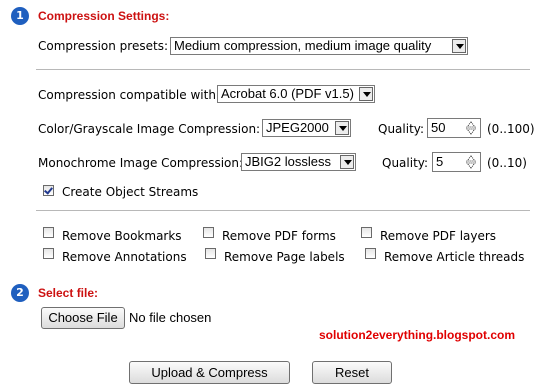 This screenshot has height=388, width=553. Describe the element at coordinates (456, 162) in the screenshot. I see `mono-quality-stepper: 5` at that location.